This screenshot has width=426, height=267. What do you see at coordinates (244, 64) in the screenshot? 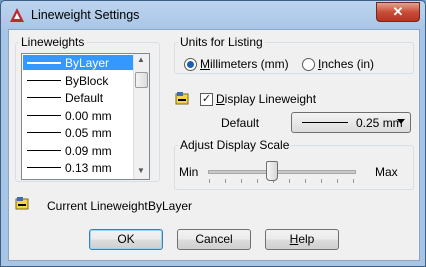
I see `millimeters-label: Millimeters (mm)` at bounding box center [244, 64].